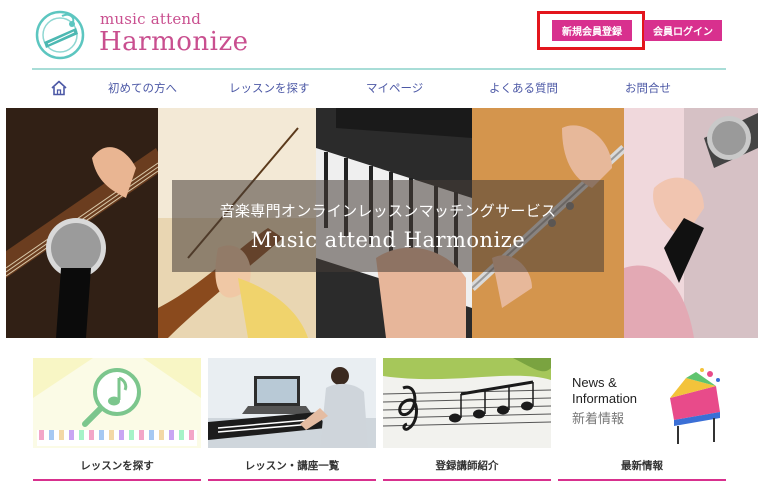 This screenshot has width=758, height=482. I want to click on hero-text-overlay, so click(388, 226).